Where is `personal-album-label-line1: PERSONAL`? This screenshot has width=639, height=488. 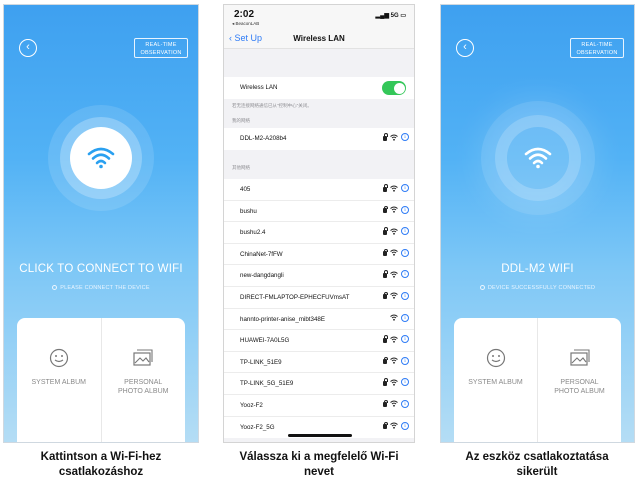 personal-album-label-line1: PERSONAL is located at coordinates (143, 382).